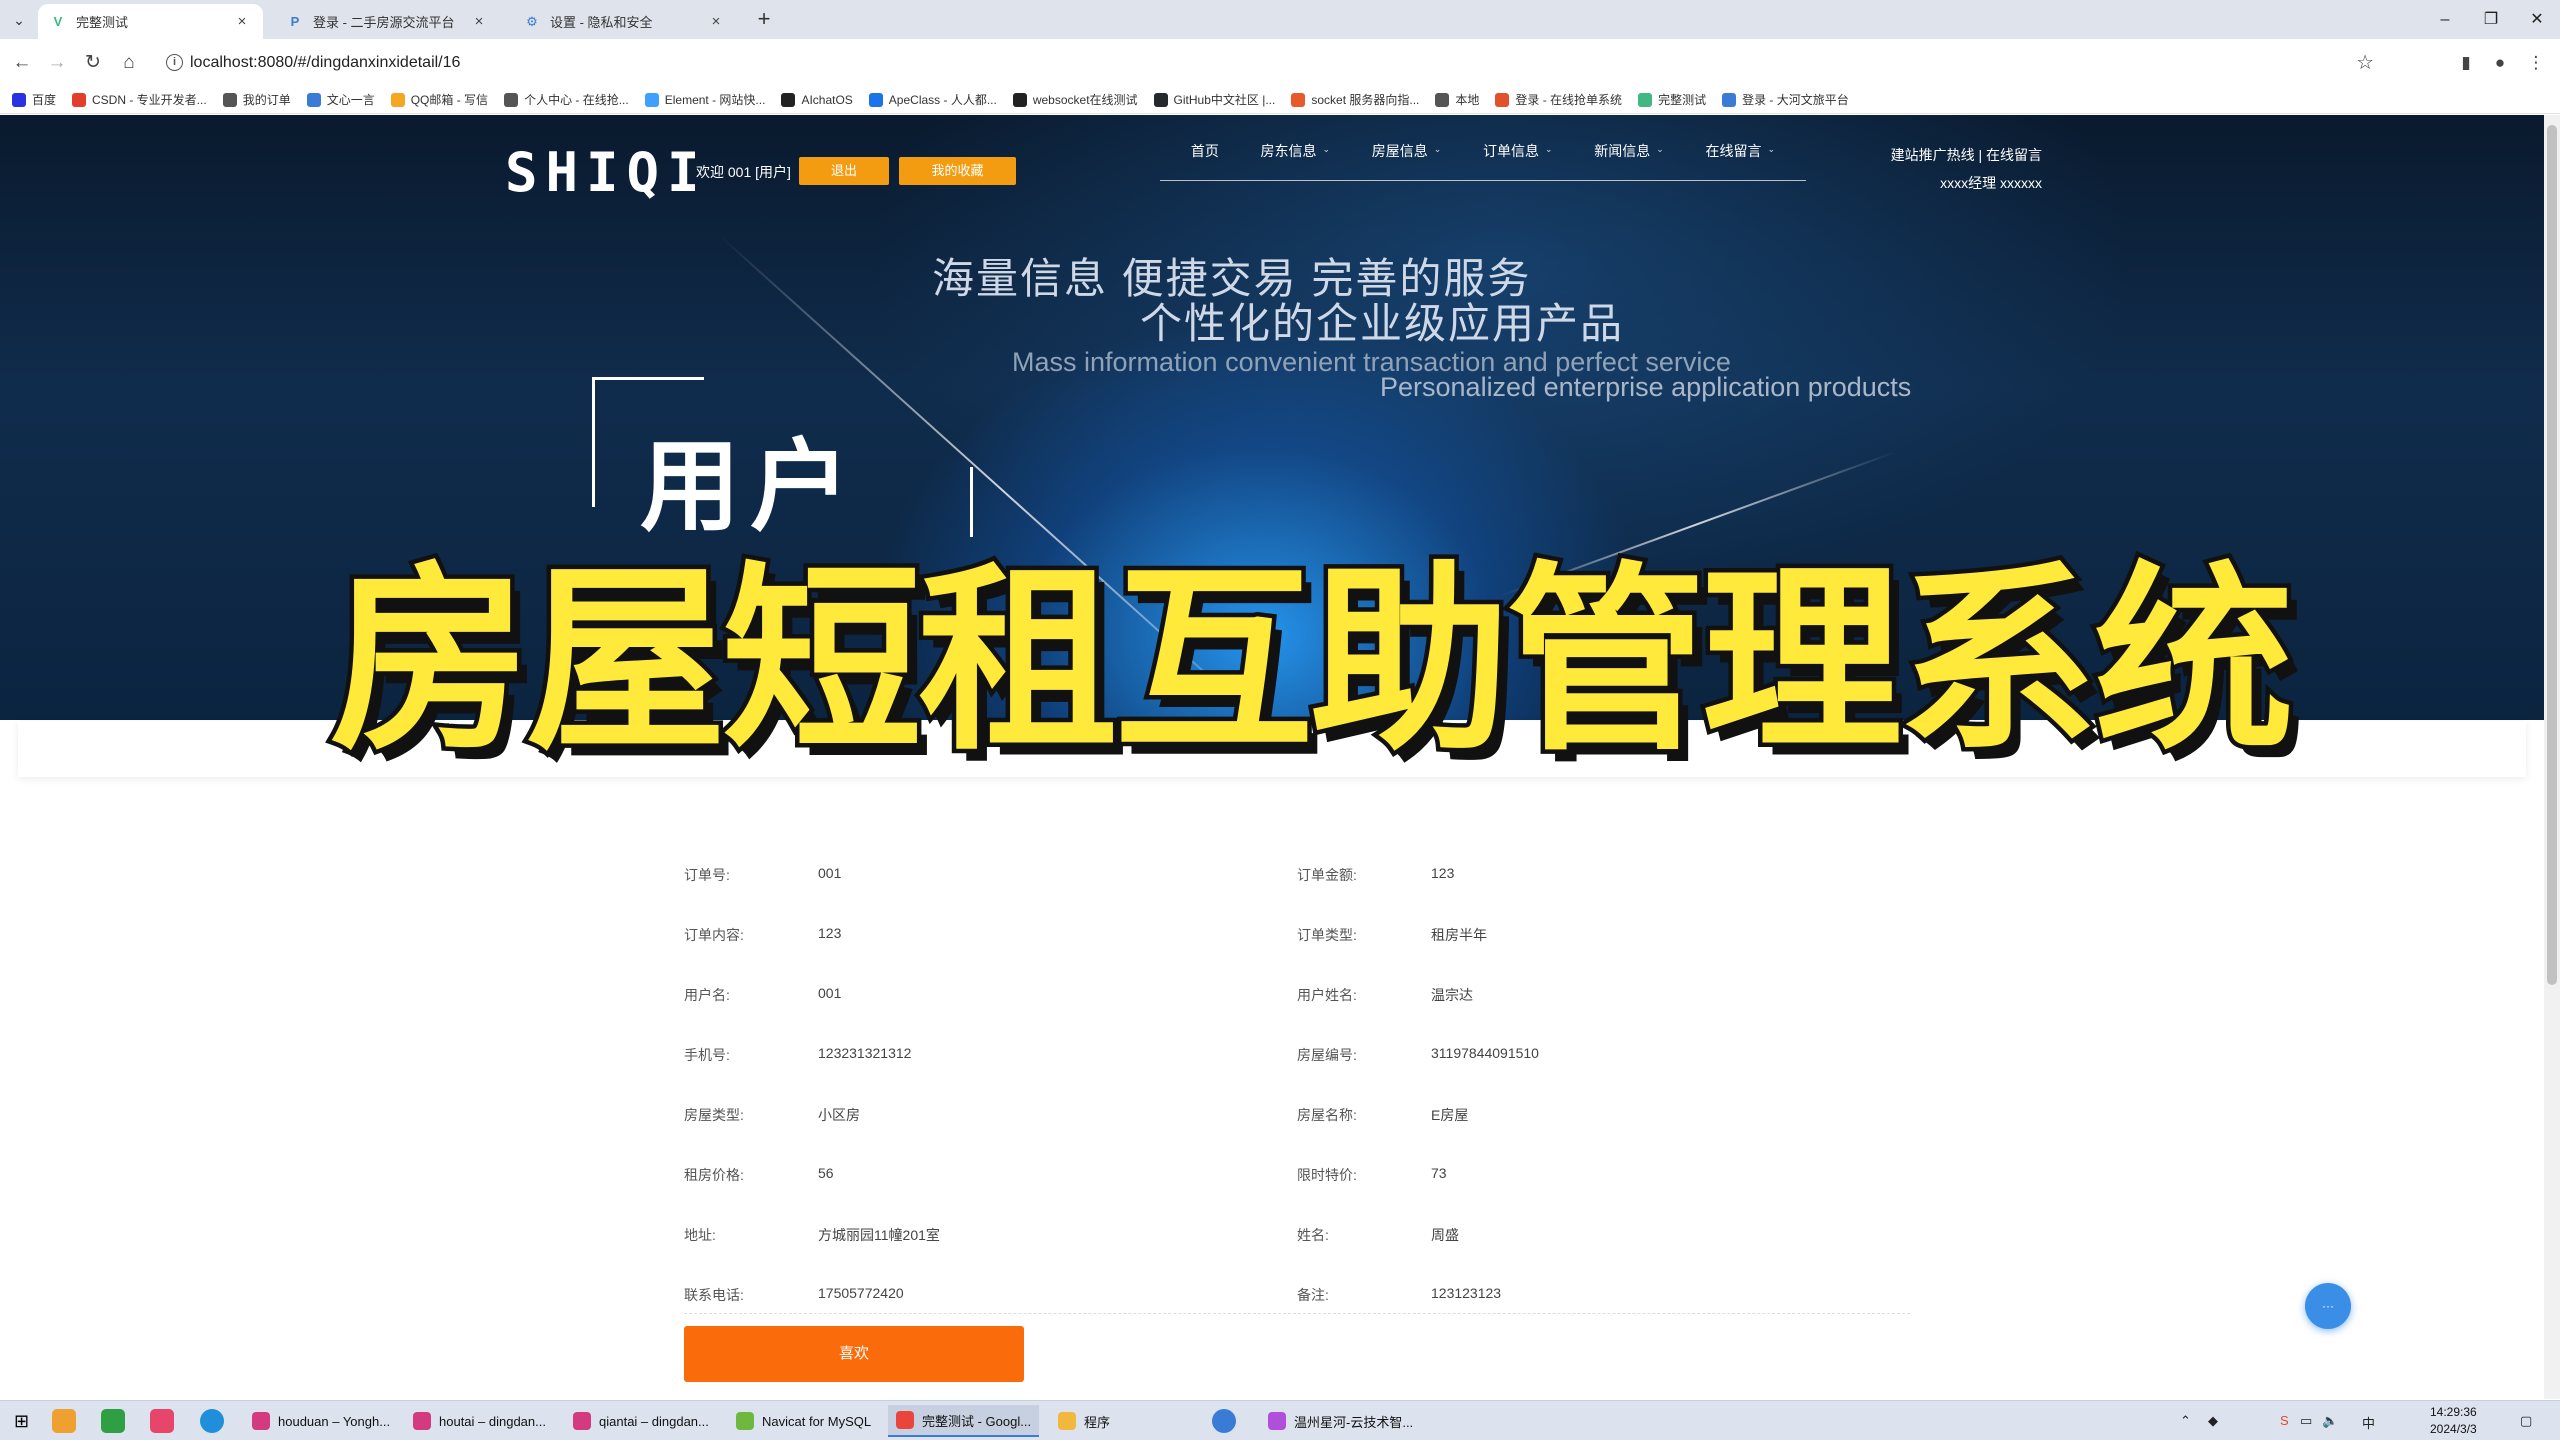  What do you see at coordinates (1457, 99) in the screenshot?
I see `bookmark-item: 本地` at bounding box center [1457, 99].